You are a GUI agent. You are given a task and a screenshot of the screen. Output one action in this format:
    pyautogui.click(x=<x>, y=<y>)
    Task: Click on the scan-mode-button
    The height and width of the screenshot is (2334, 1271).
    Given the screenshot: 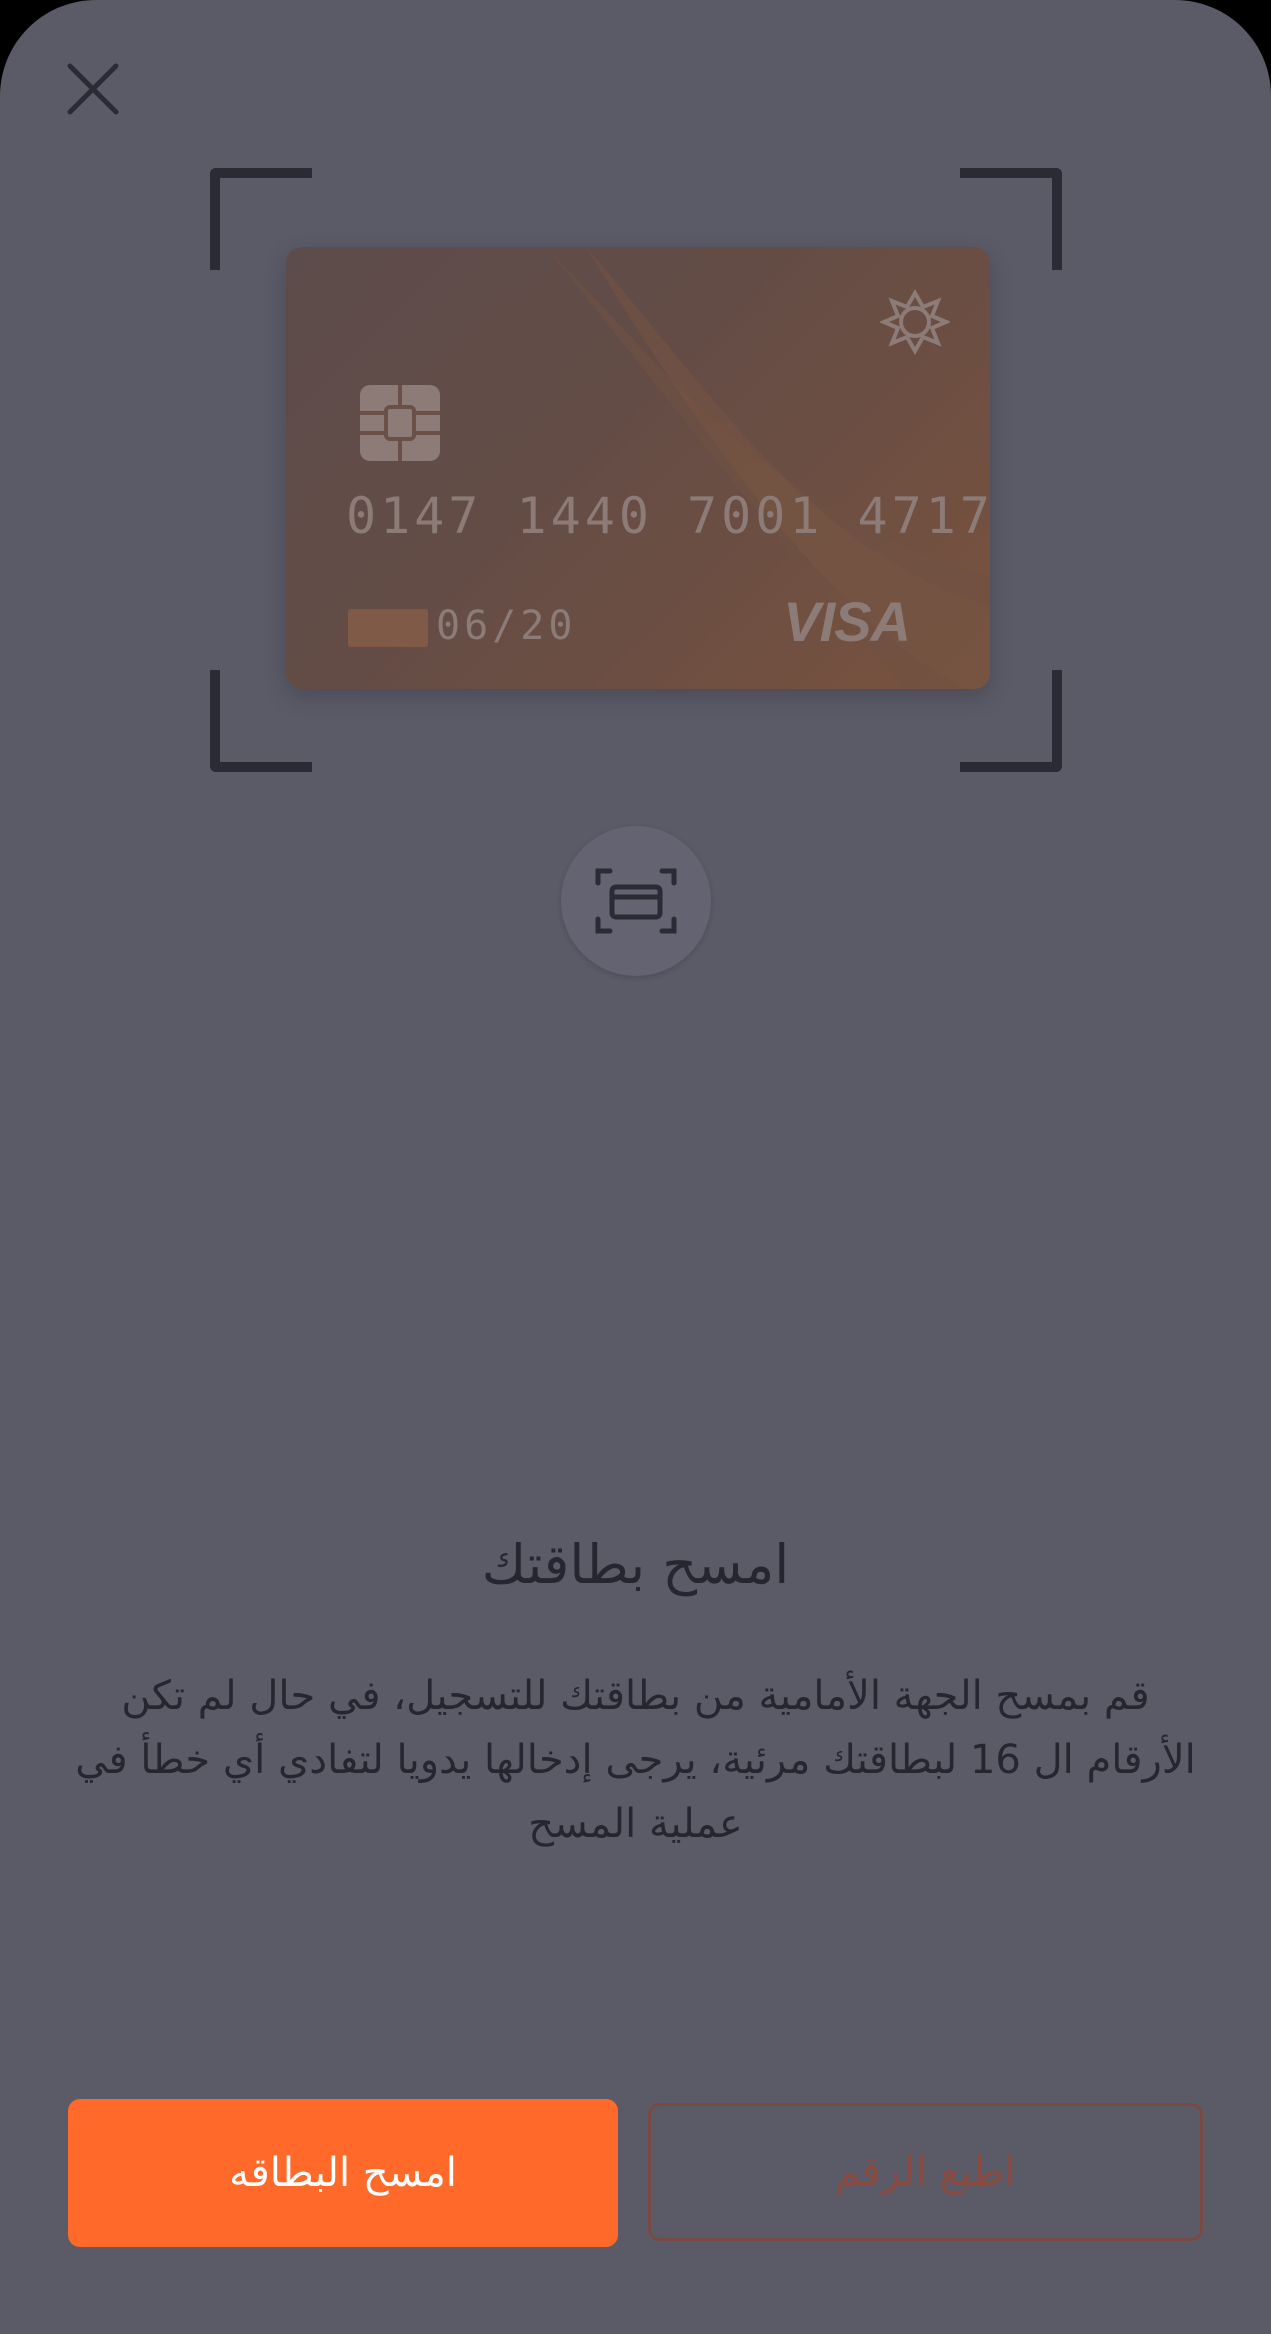 What is the action you would take?
    pyautogui.click(x=636, y=901)
    